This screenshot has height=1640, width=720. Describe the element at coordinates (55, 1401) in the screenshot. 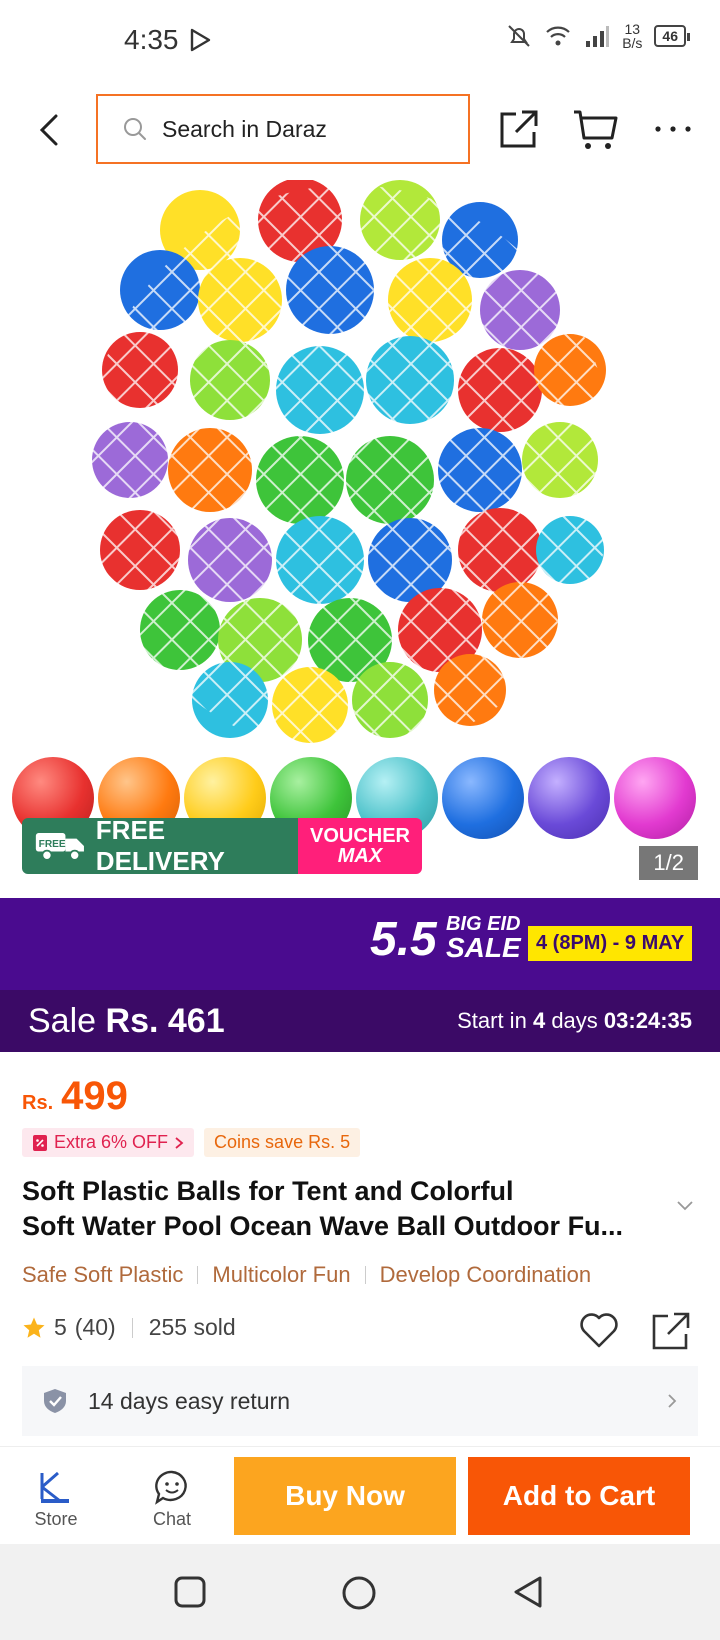

I see `shield-check-icon` at that location.